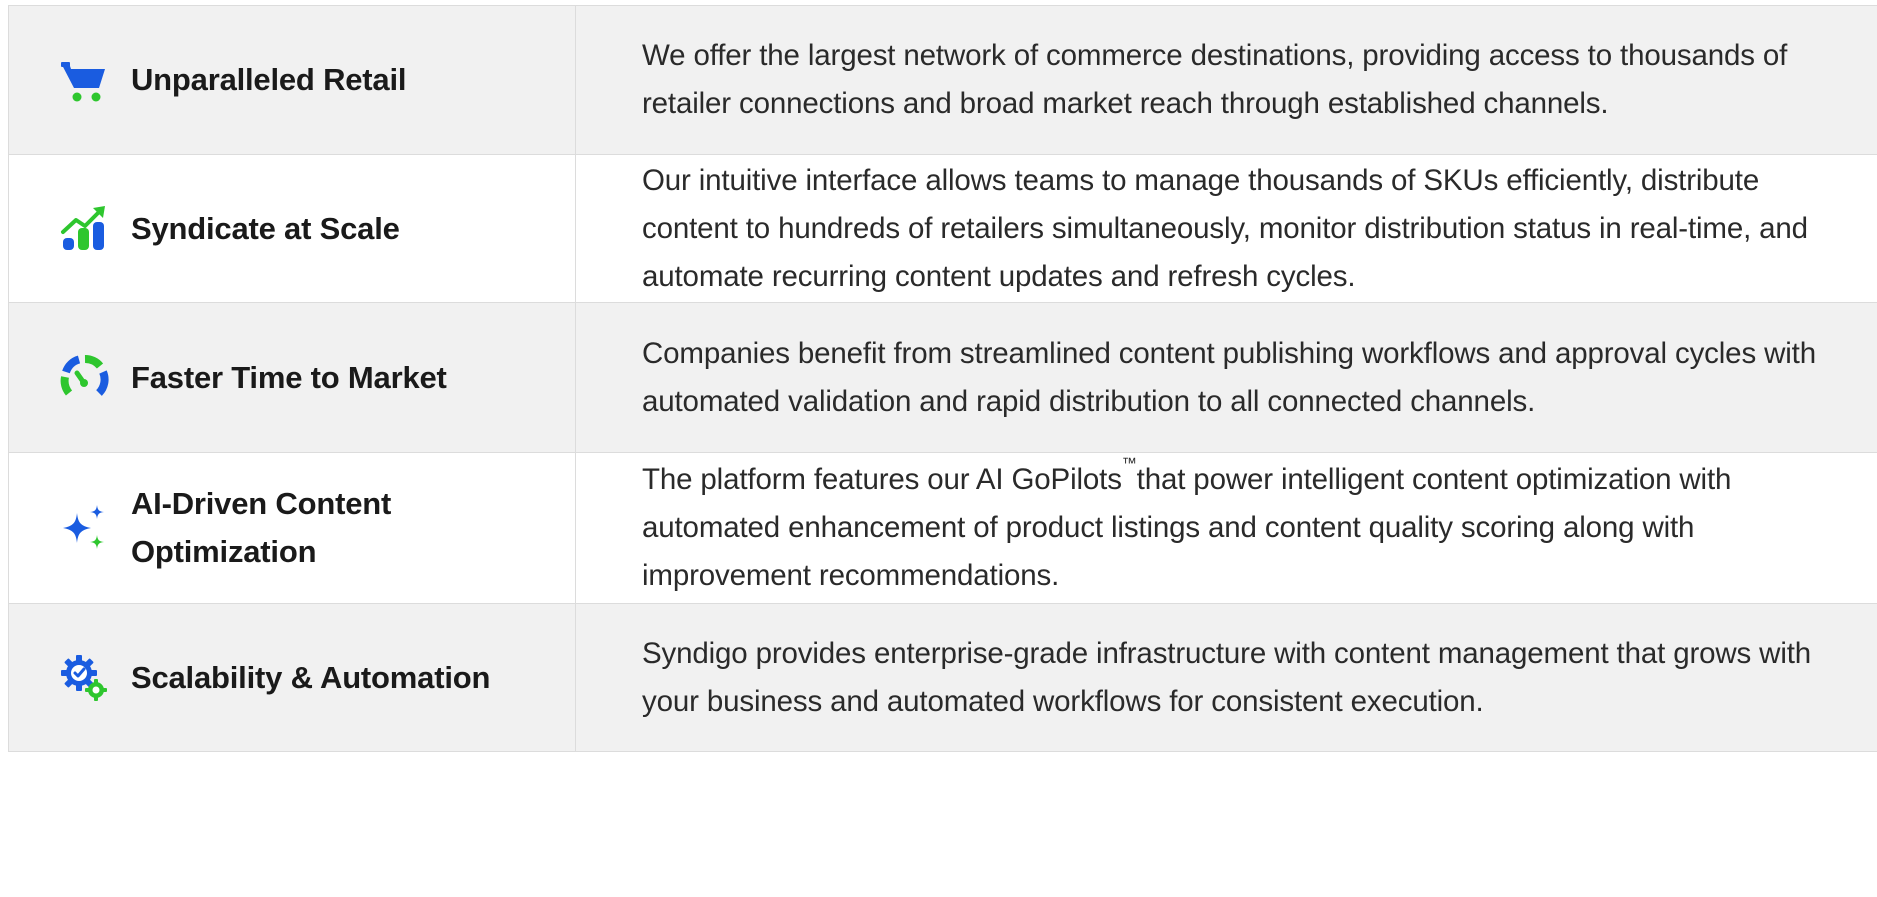  I want to click on feature-name-cell: Scalability & Automation, so click(292, 677).